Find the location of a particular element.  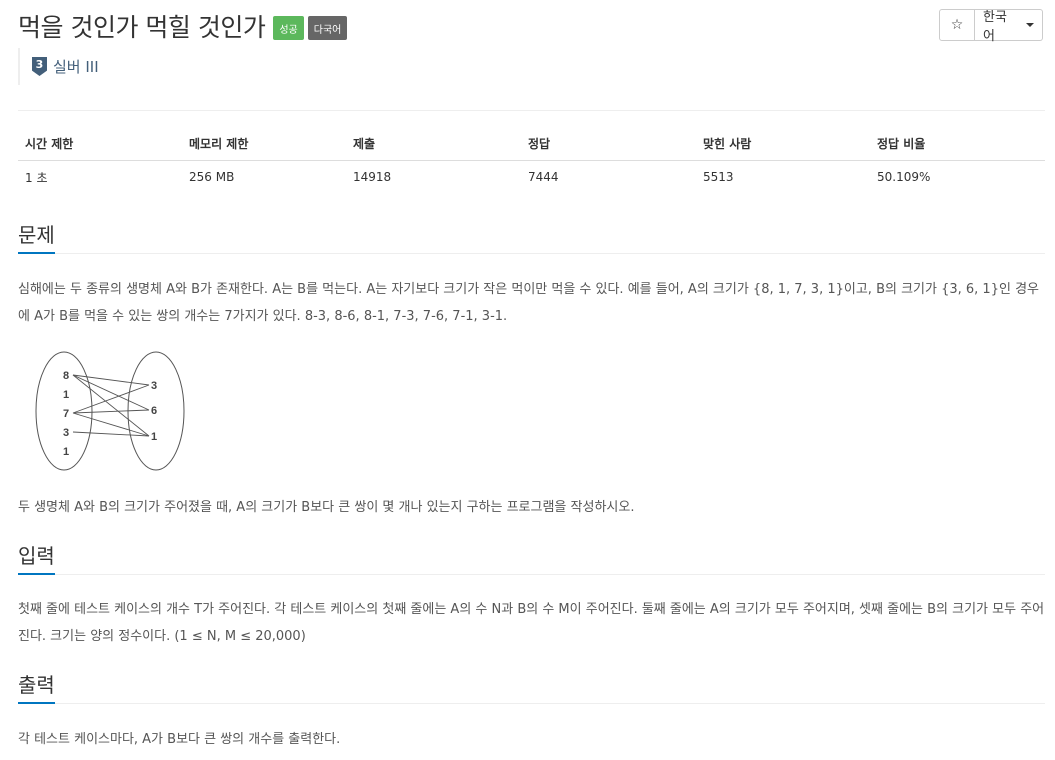

toolbar-button-group: ☆ 한국어 is located at coordinates (991, 26).